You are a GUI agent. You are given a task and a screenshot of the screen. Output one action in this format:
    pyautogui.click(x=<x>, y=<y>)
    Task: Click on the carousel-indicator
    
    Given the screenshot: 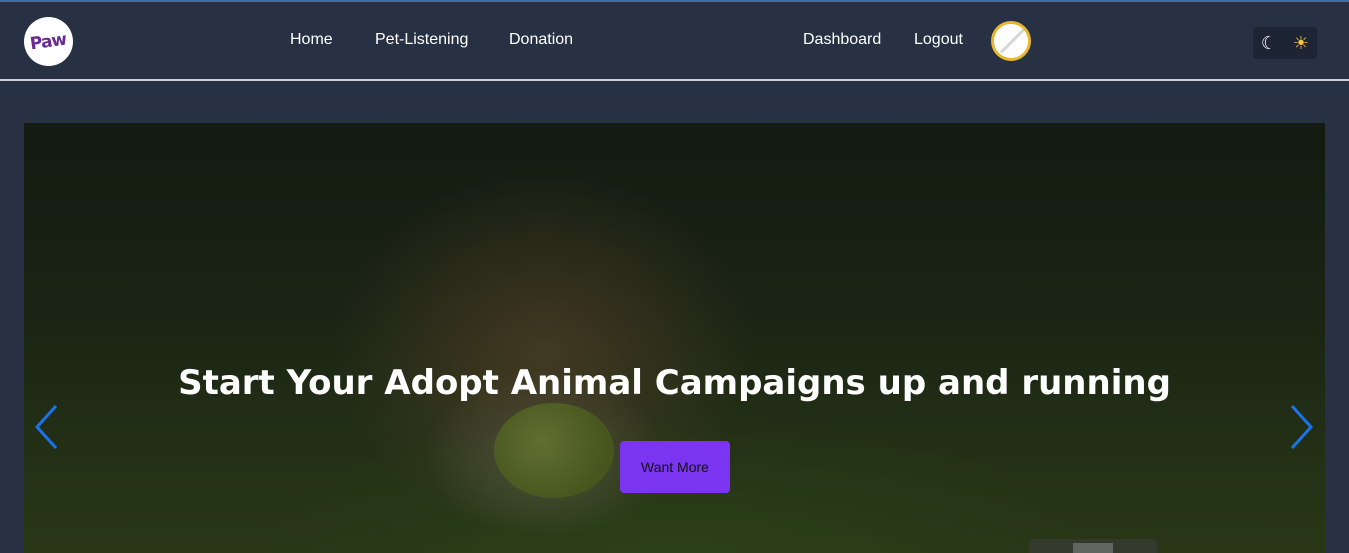 What is the action you would take?
    pyautogui.click(x=1093, y=546)
    